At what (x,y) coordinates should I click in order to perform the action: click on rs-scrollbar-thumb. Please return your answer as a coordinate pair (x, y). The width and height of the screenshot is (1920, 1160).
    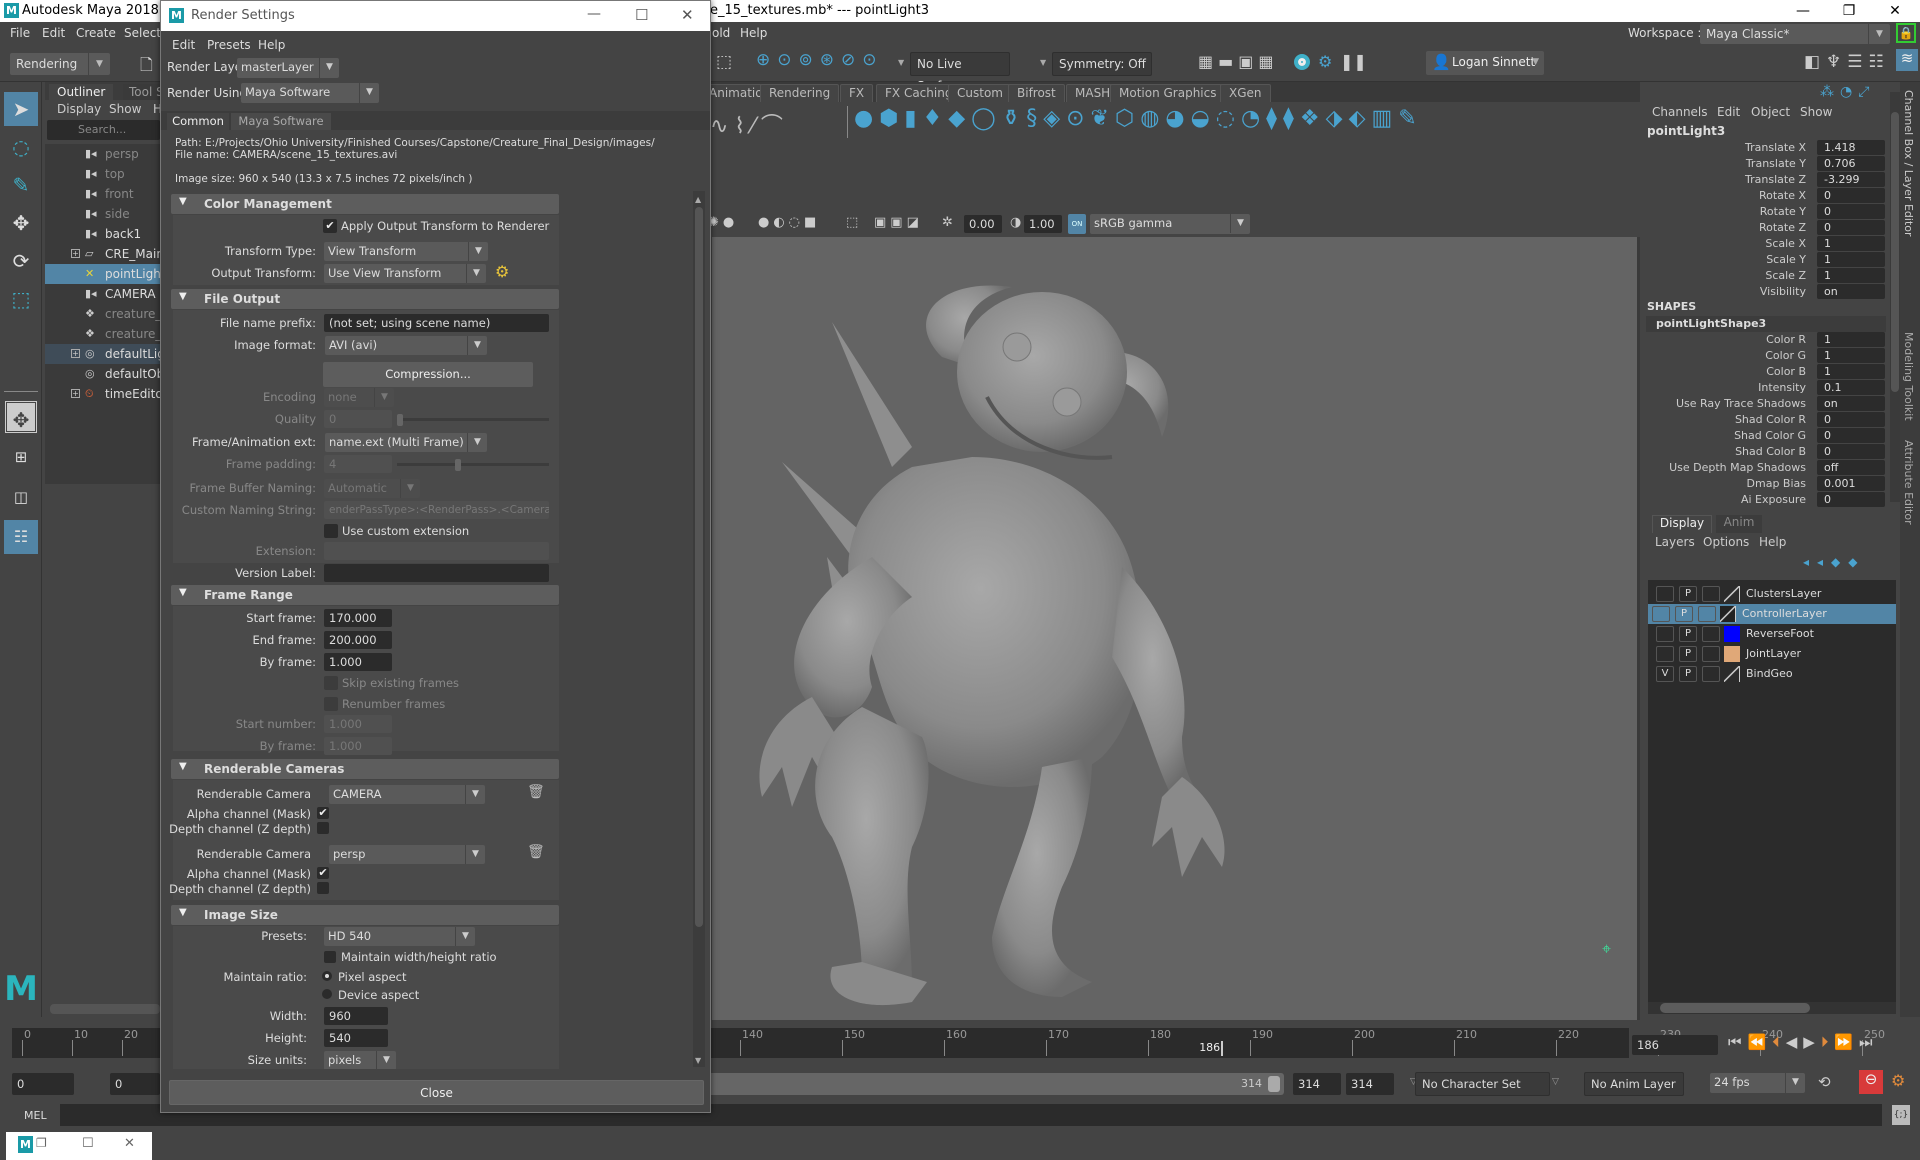
    Looking at the image, I should click on (699, 567).